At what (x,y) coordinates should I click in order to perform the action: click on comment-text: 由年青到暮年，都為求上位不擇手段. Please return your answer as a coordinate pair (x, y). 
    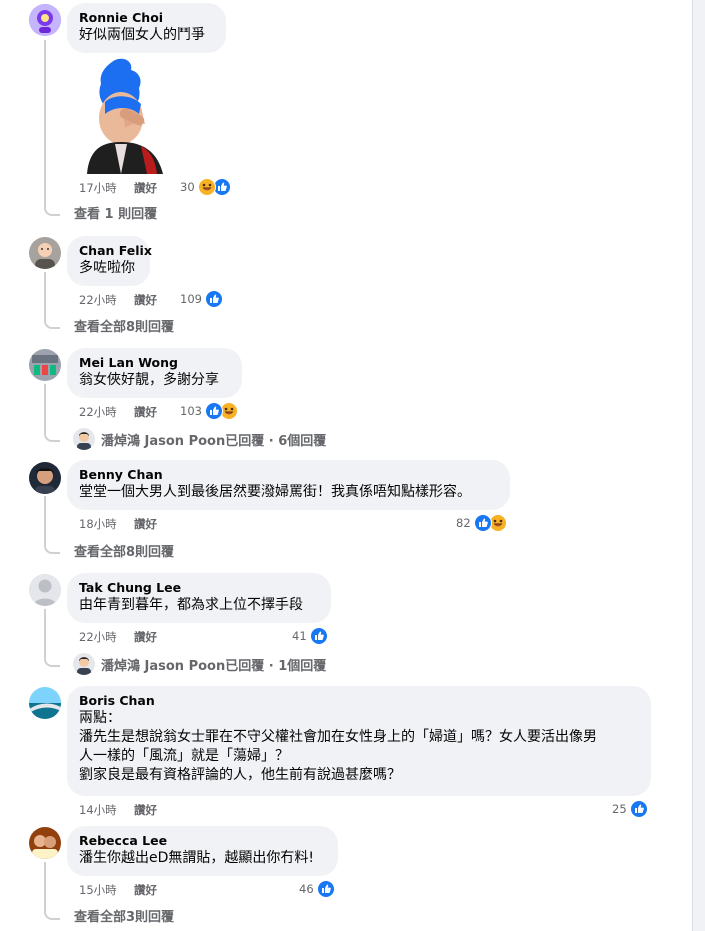
    Looking at the image, I should click on (191, 605).